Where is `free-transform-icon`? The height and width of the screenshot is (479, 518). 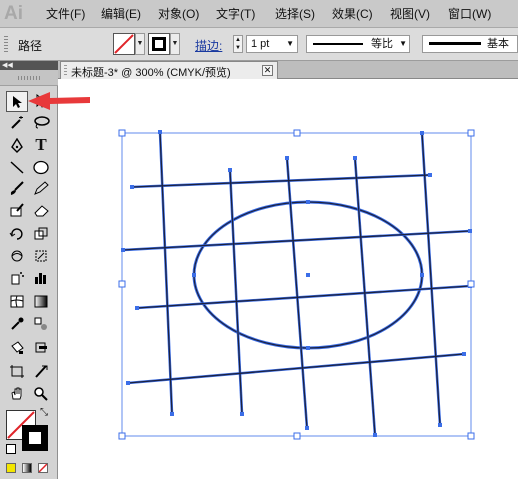 free-transform-icon is located at coordinates (41, 256).